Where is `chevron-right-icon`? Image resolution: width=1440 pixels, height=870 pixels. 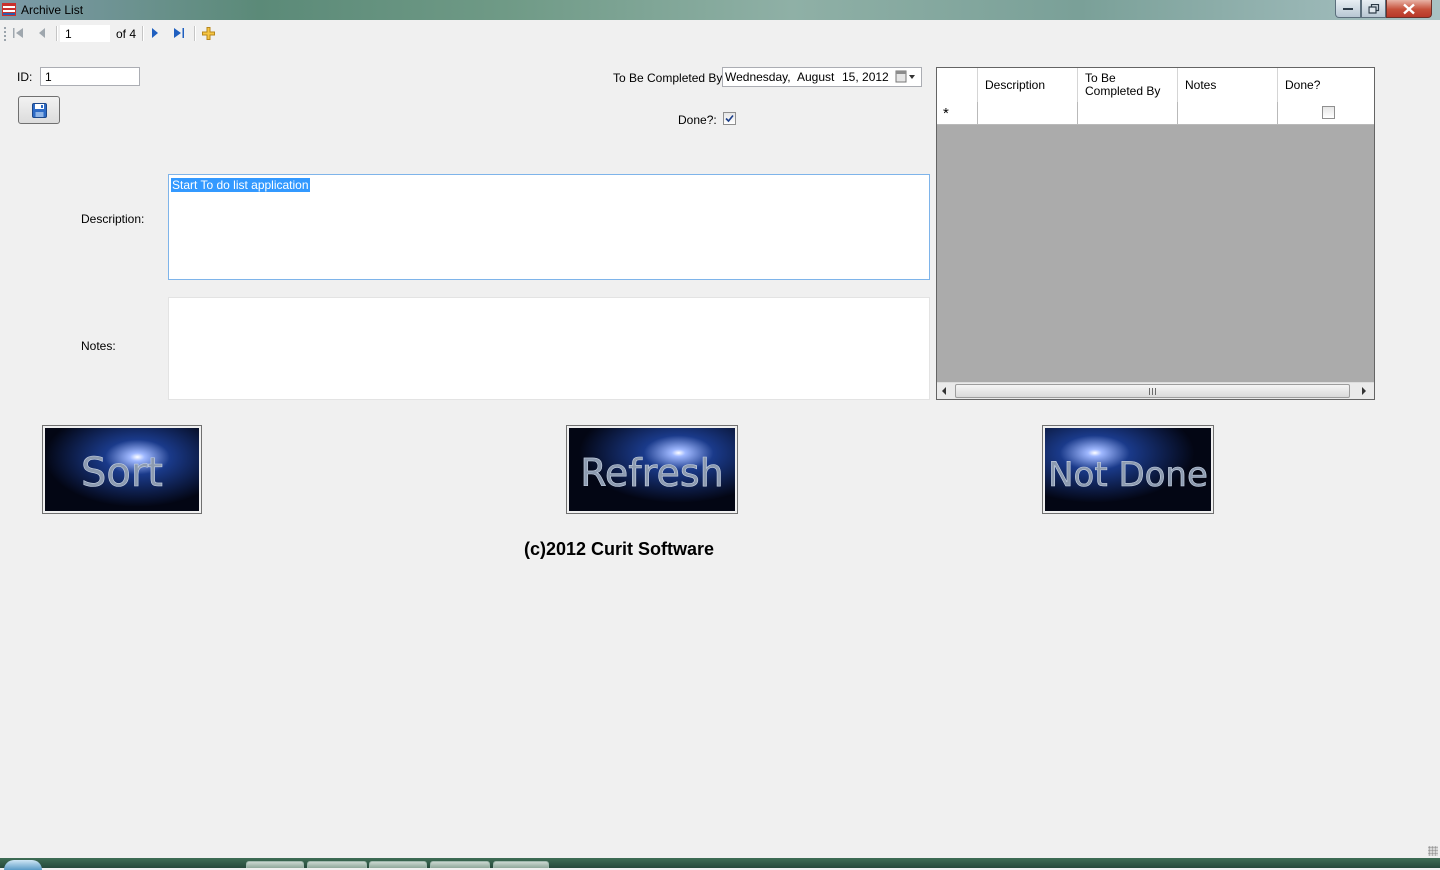
chevron-right-icon is located at coordinates (1364, 391).